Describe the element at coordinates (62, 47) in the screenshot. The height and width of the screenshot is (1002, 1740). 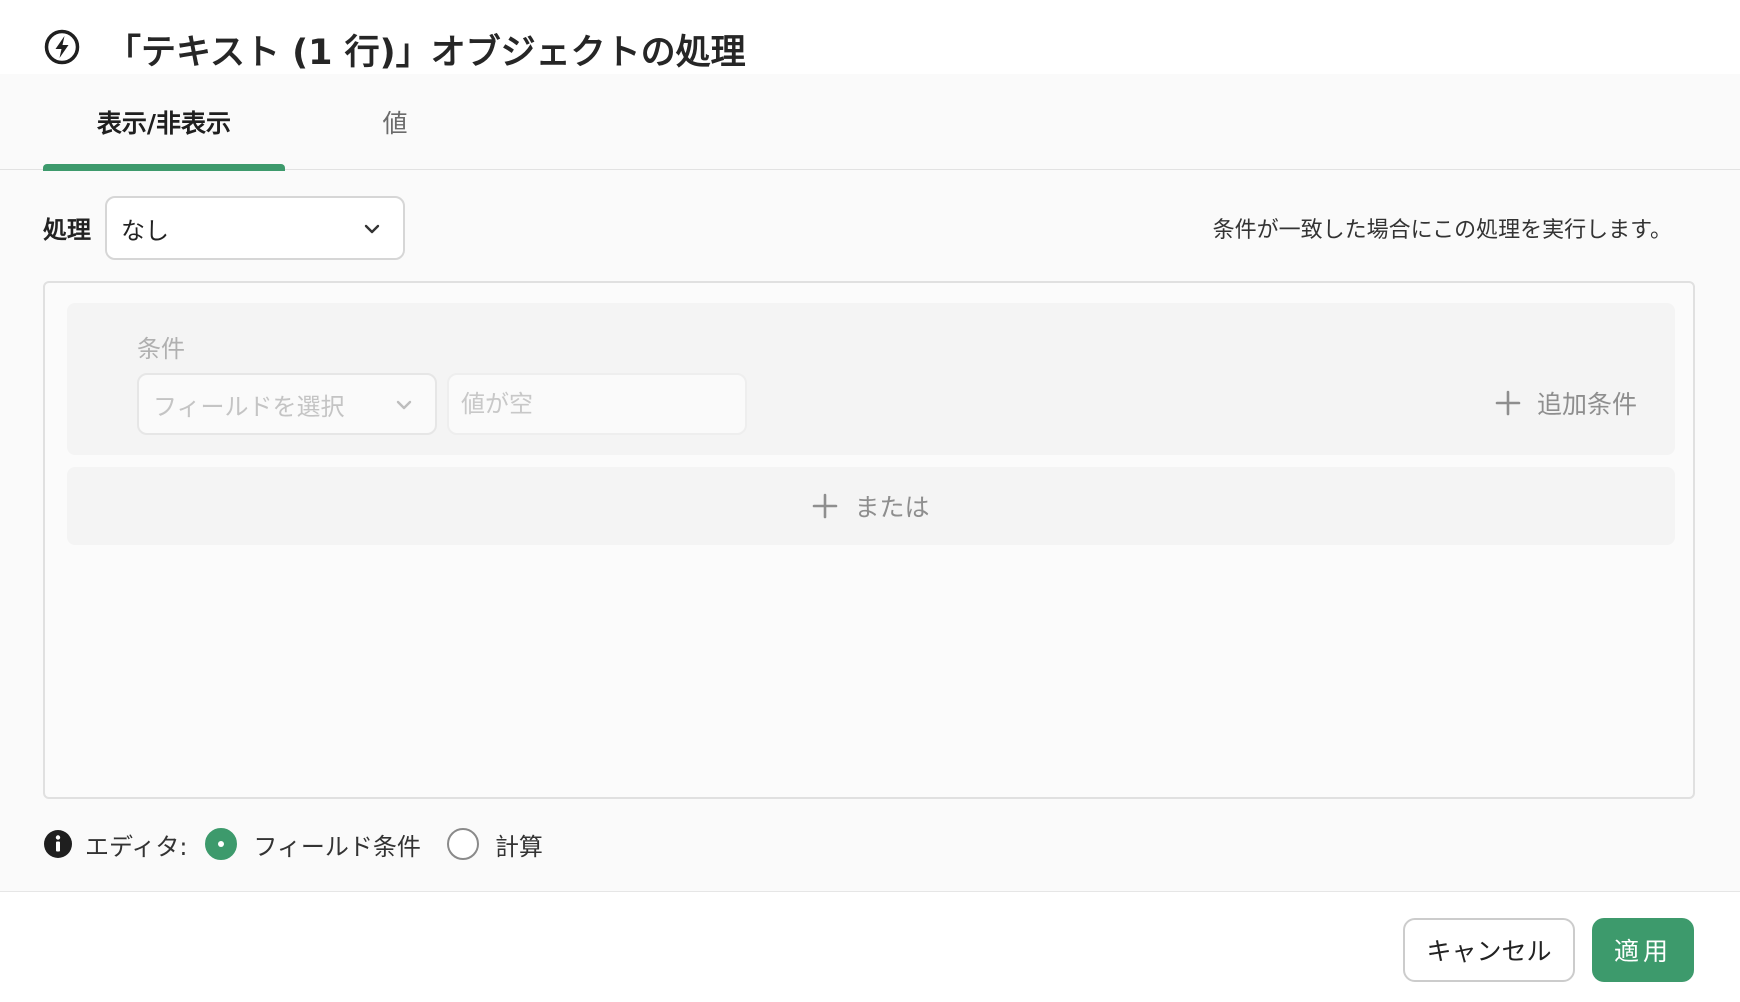
I see `lightning-bolt-icon` at that location.